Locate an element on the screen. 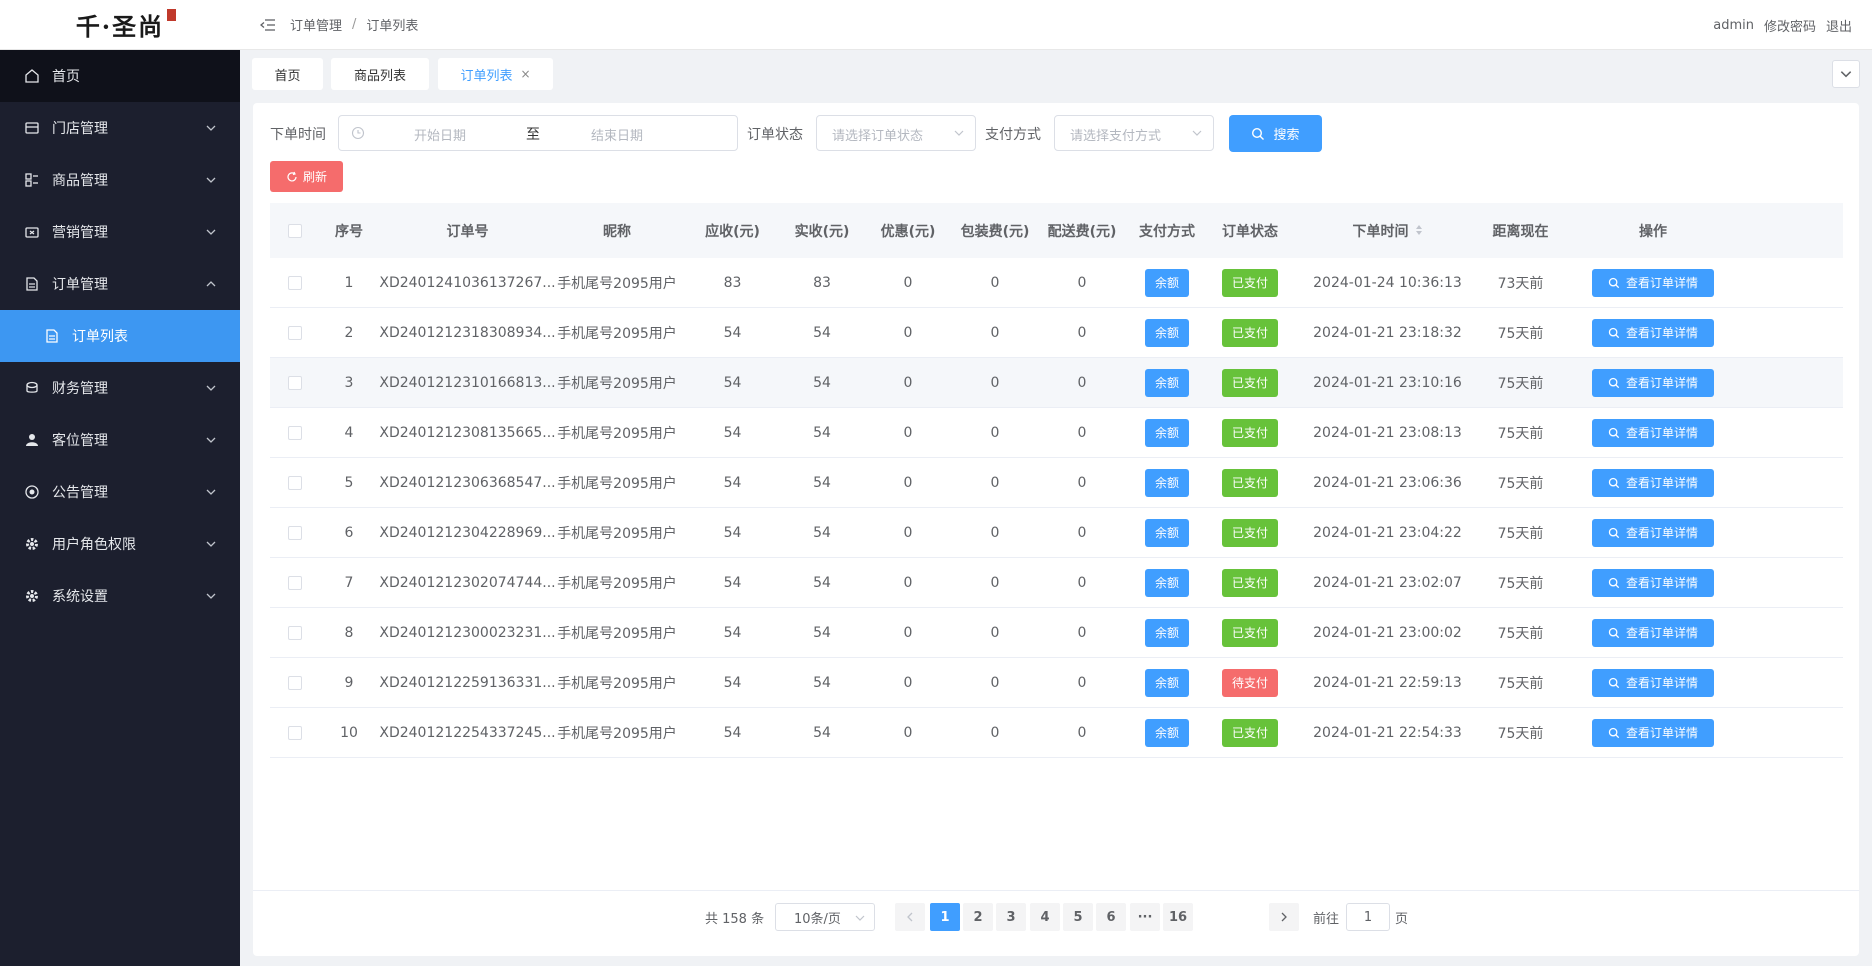 This screenshot has width=1872, height=966. start-date-input: 开始日期 is located at coordinates (440, 134).